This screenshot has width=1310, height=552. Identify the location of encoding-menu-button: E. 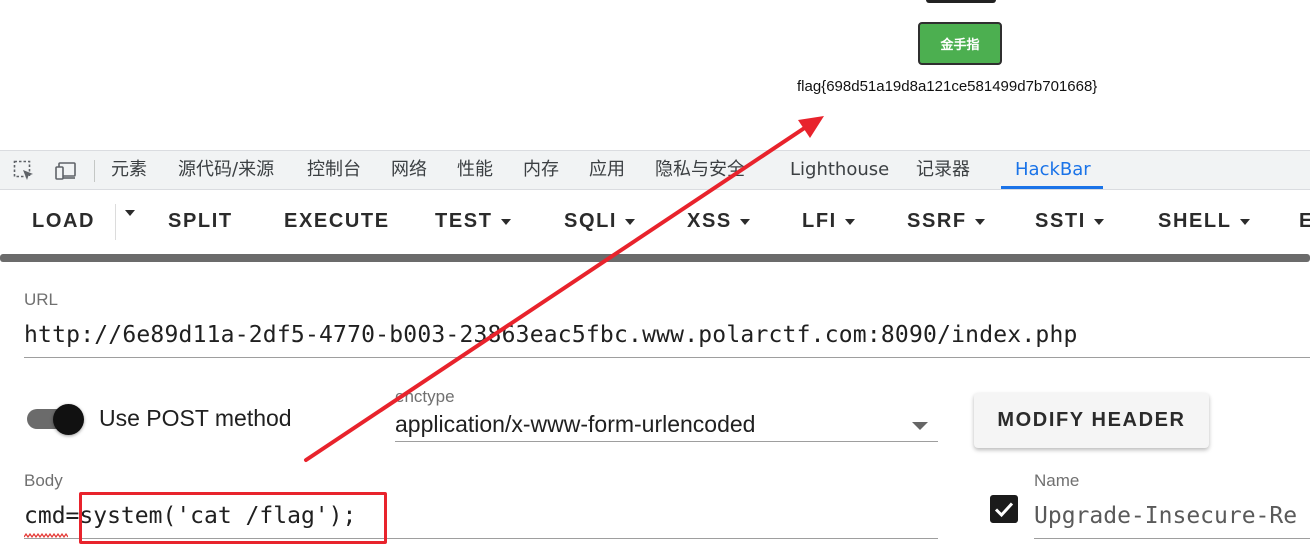
(1304, 221).